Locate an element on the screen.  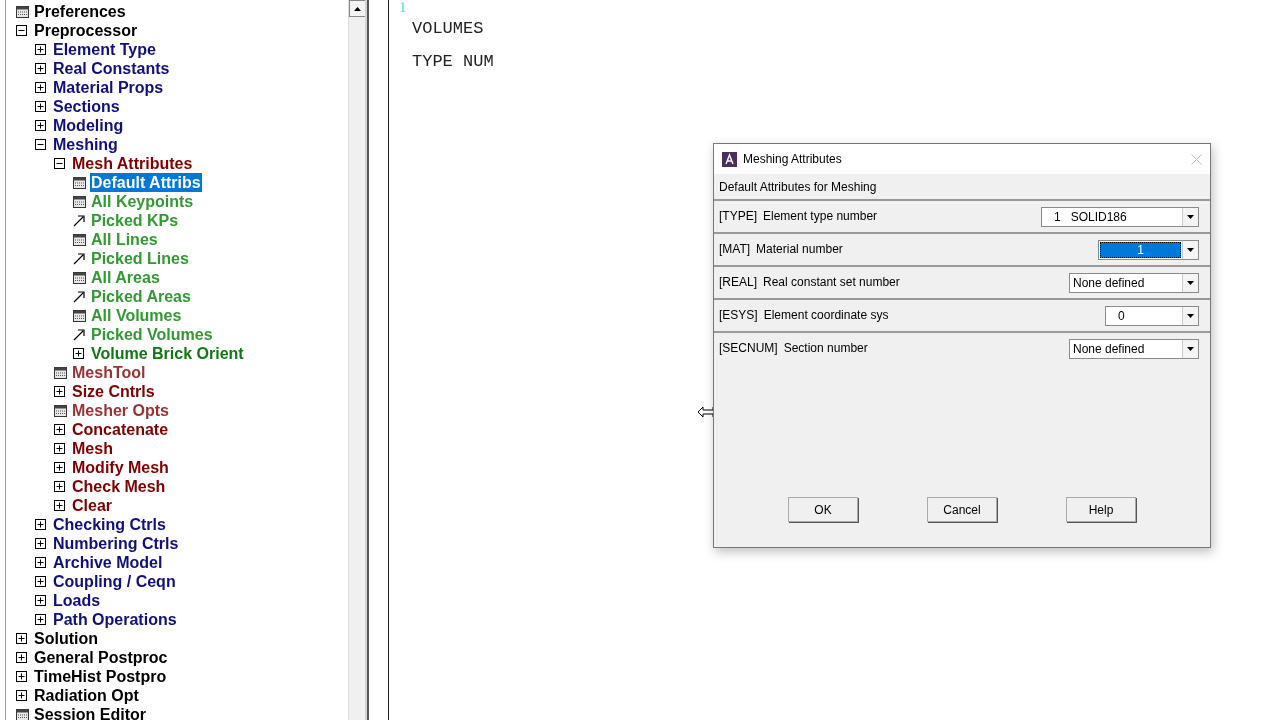
tree-item: Default Attribs is located at coordinates (146, 182).